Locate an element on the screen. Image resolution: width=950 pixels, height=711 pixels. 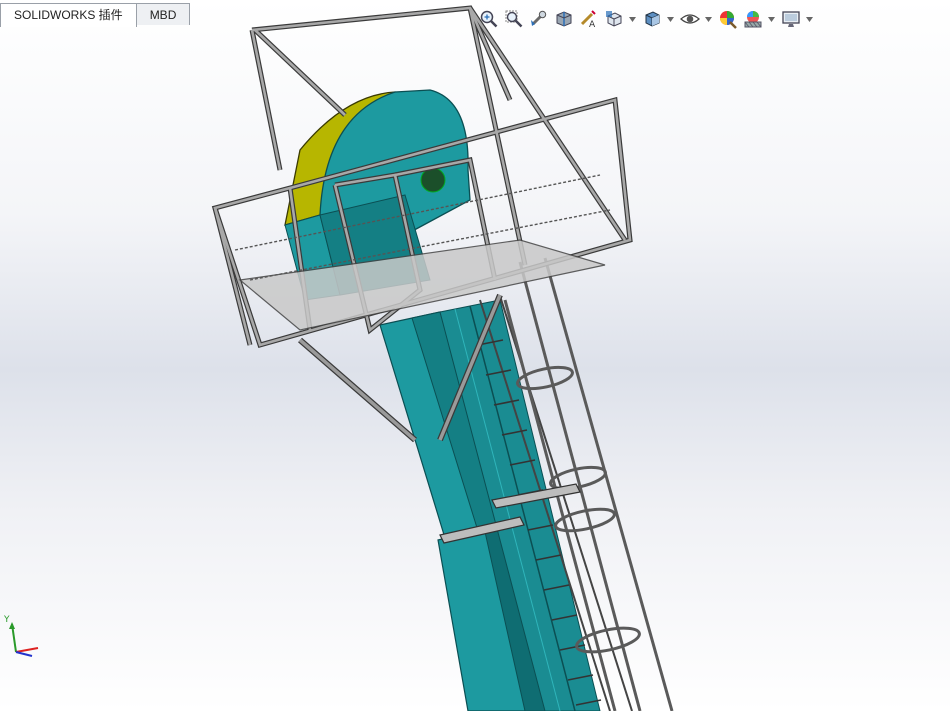
view-orientation-dropdown-icon is located at coordinates (632, 19).